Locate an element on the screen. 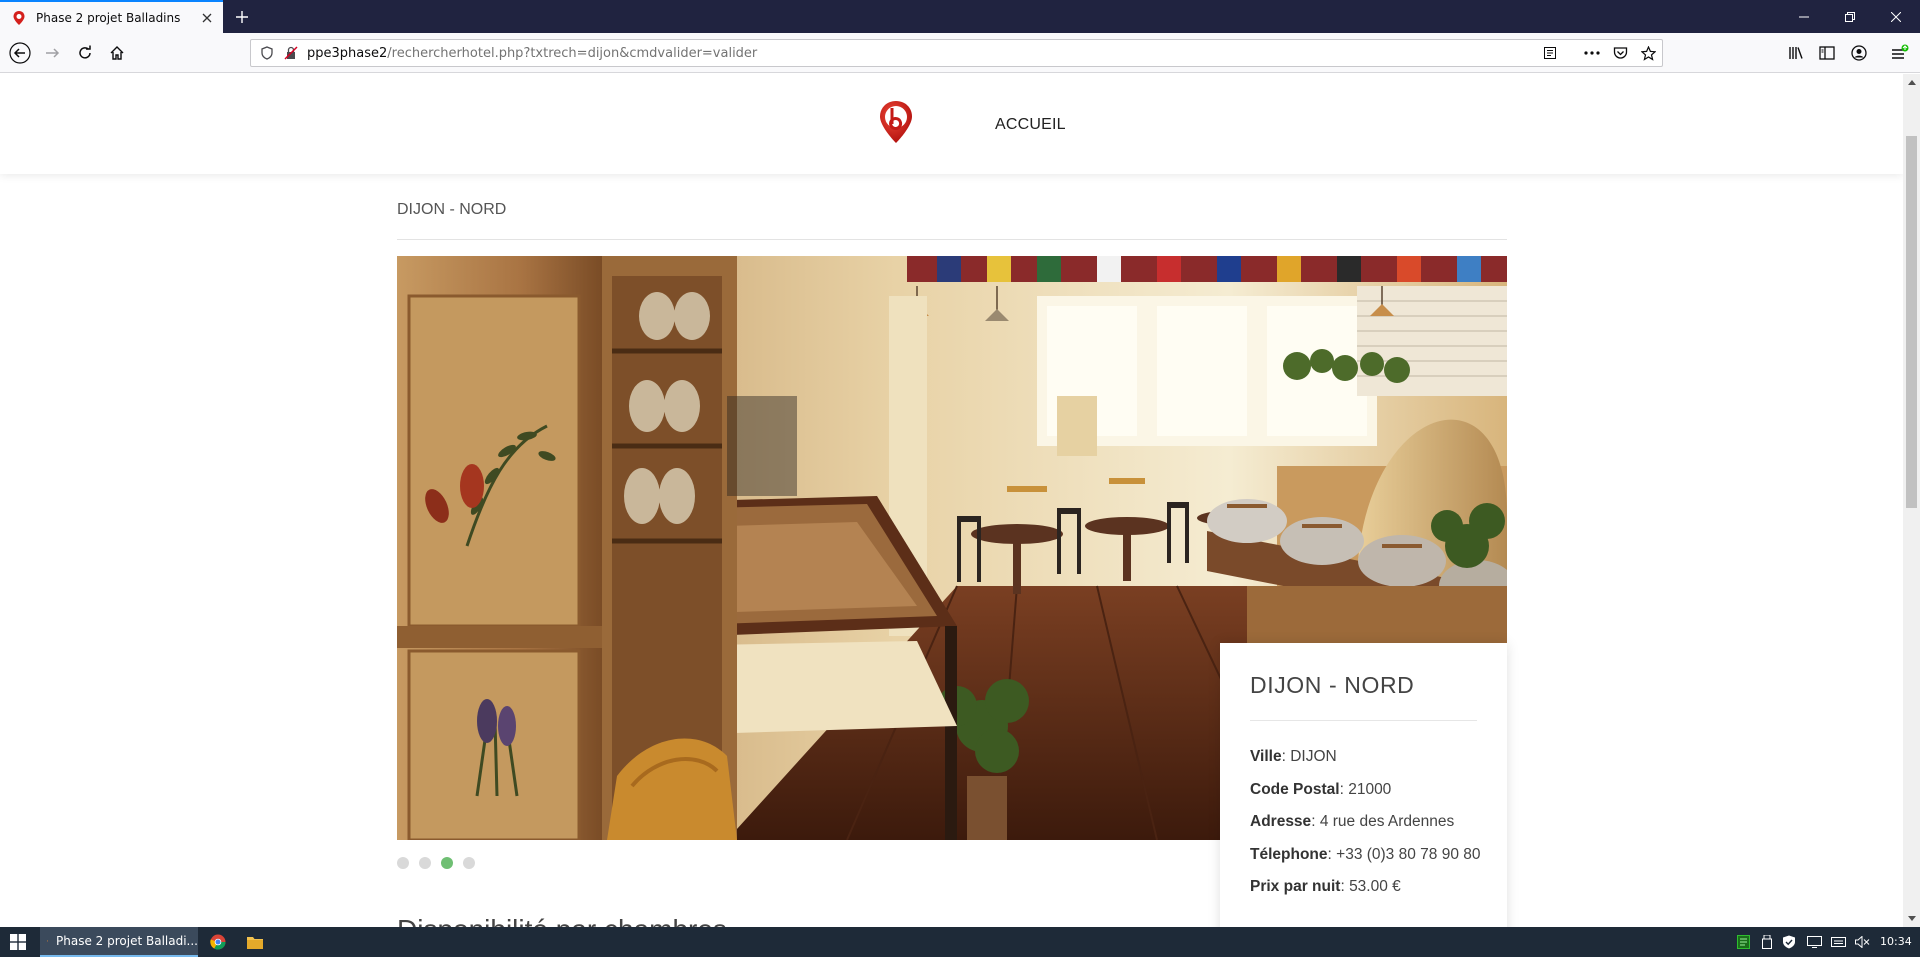  info-label: Ville is located at coordinates (1266, 756).